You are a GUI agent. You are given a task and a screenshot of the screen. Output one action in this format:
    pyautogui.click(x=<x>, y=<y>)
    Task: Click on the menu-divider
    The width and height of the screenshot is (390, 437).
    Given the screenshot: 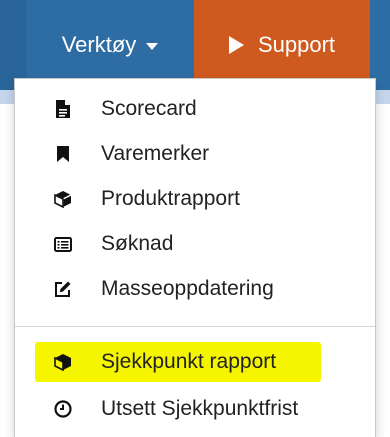 What is the action you would take?
    pyautogui.click(x=195, y=326)
    